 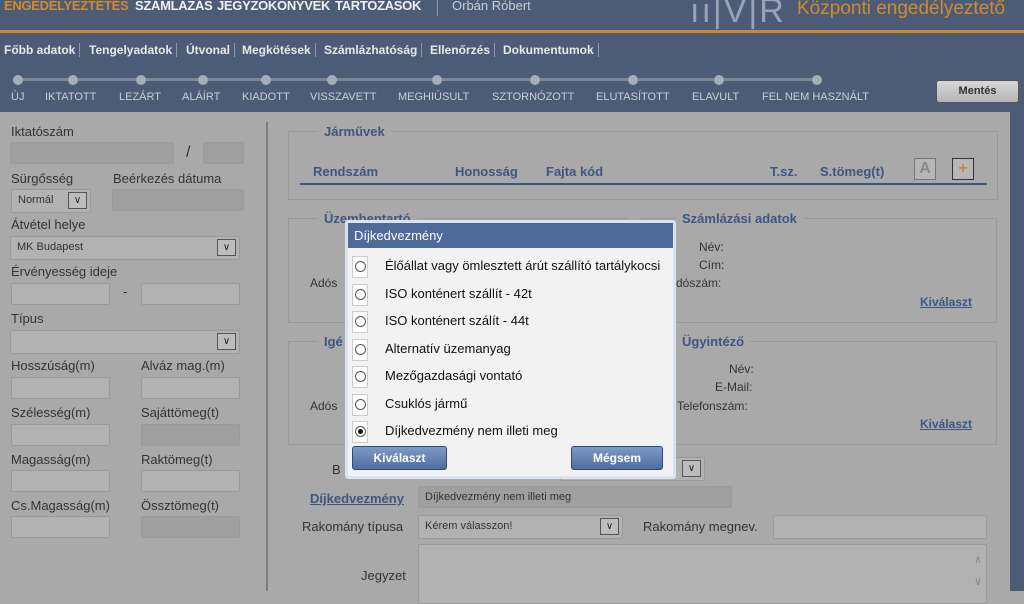 What do you see at coordinates (702, 574) in the screenshot?
I see `jegyzet-textarea: ∧ ∨` at bounding box center [702, 574].